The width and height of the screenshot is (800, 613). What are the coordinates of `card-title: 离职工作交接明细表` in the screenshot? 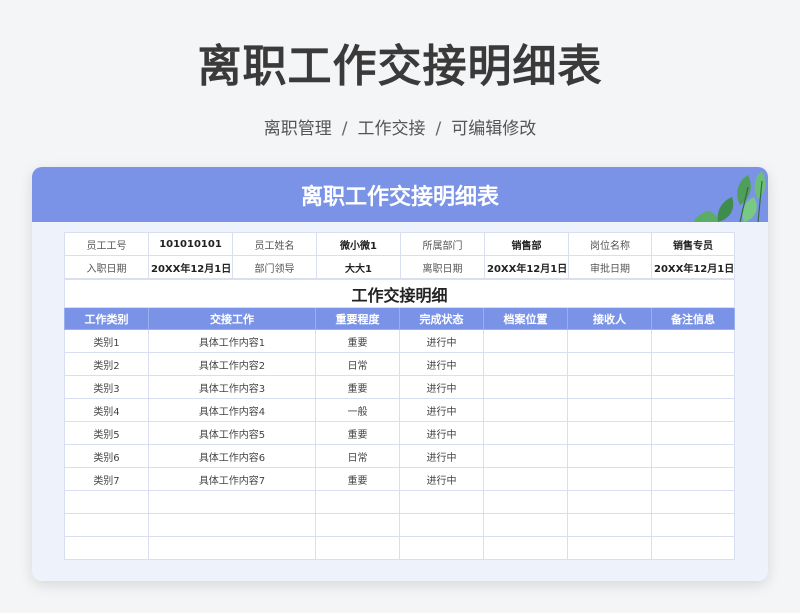 It's located at (399, 197).